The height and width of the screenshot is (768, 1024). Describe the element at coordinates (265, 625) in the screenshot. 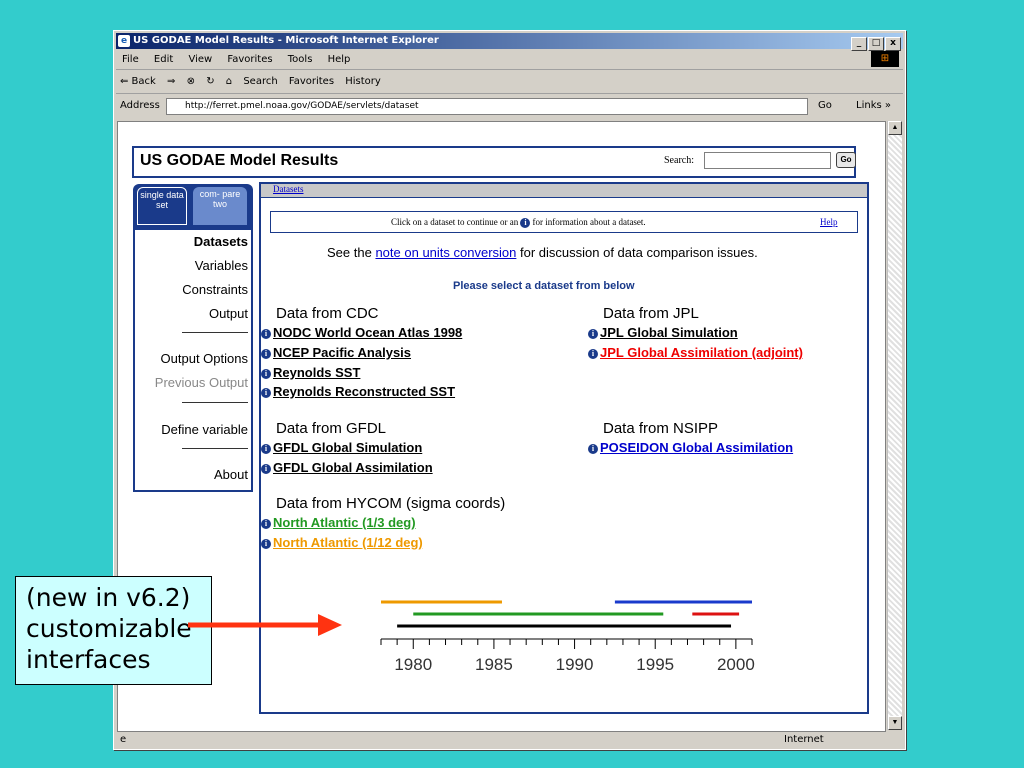

I see `callout-arrow-layer` at that location.